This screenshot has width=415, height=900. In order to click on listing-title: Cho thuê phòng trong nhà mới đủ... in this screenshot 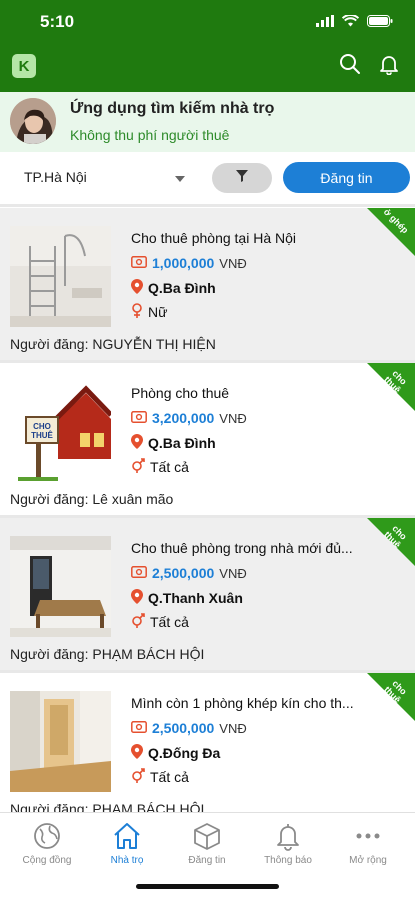, I will do `click(250, 548)`.